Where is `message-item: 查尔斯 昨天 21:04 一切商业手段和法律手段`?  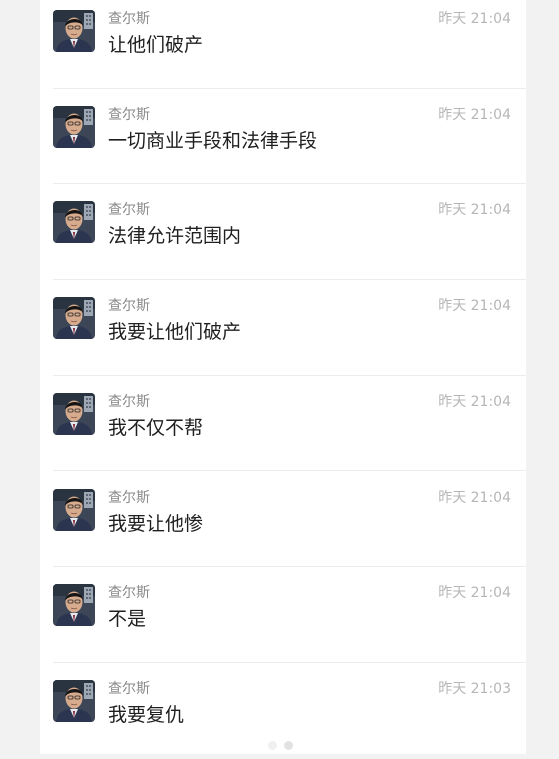 message-item: 查尔斯 昨天 21:04 一切商业手段和法律手段 is located at coordinates (283, 137).